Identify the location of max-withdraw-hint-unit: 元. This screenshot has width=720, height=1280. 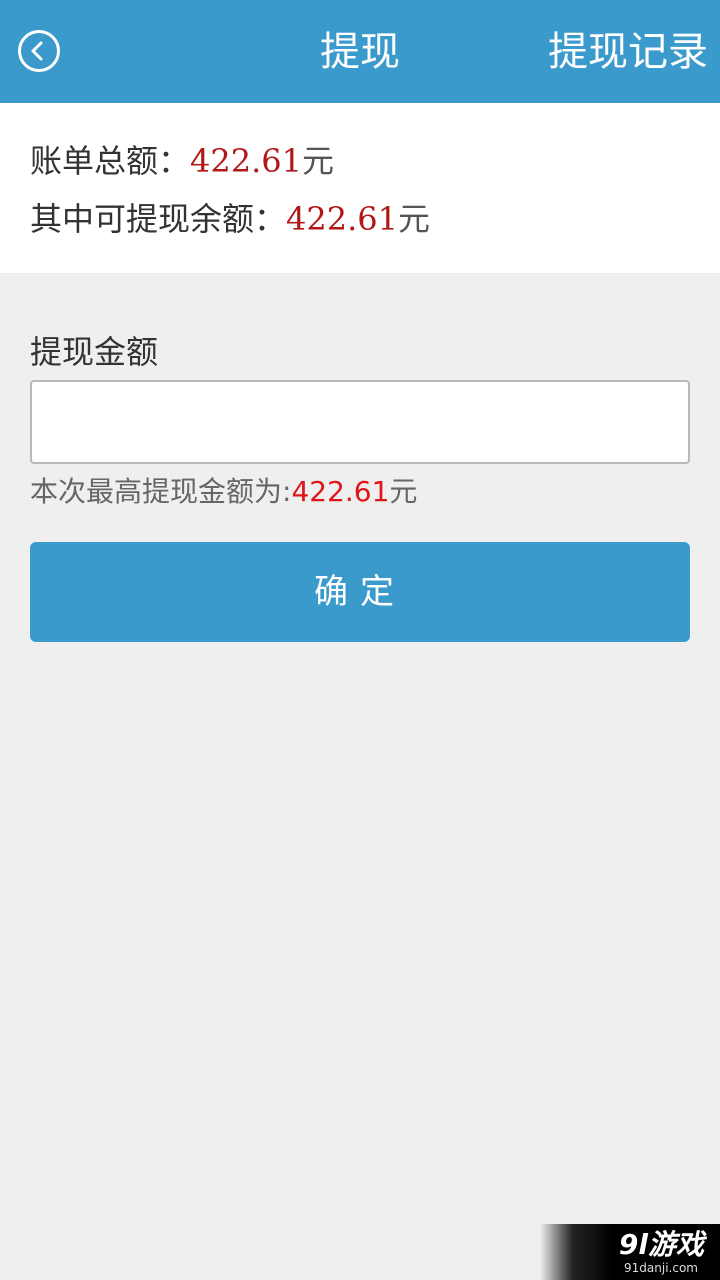
(403, 491).